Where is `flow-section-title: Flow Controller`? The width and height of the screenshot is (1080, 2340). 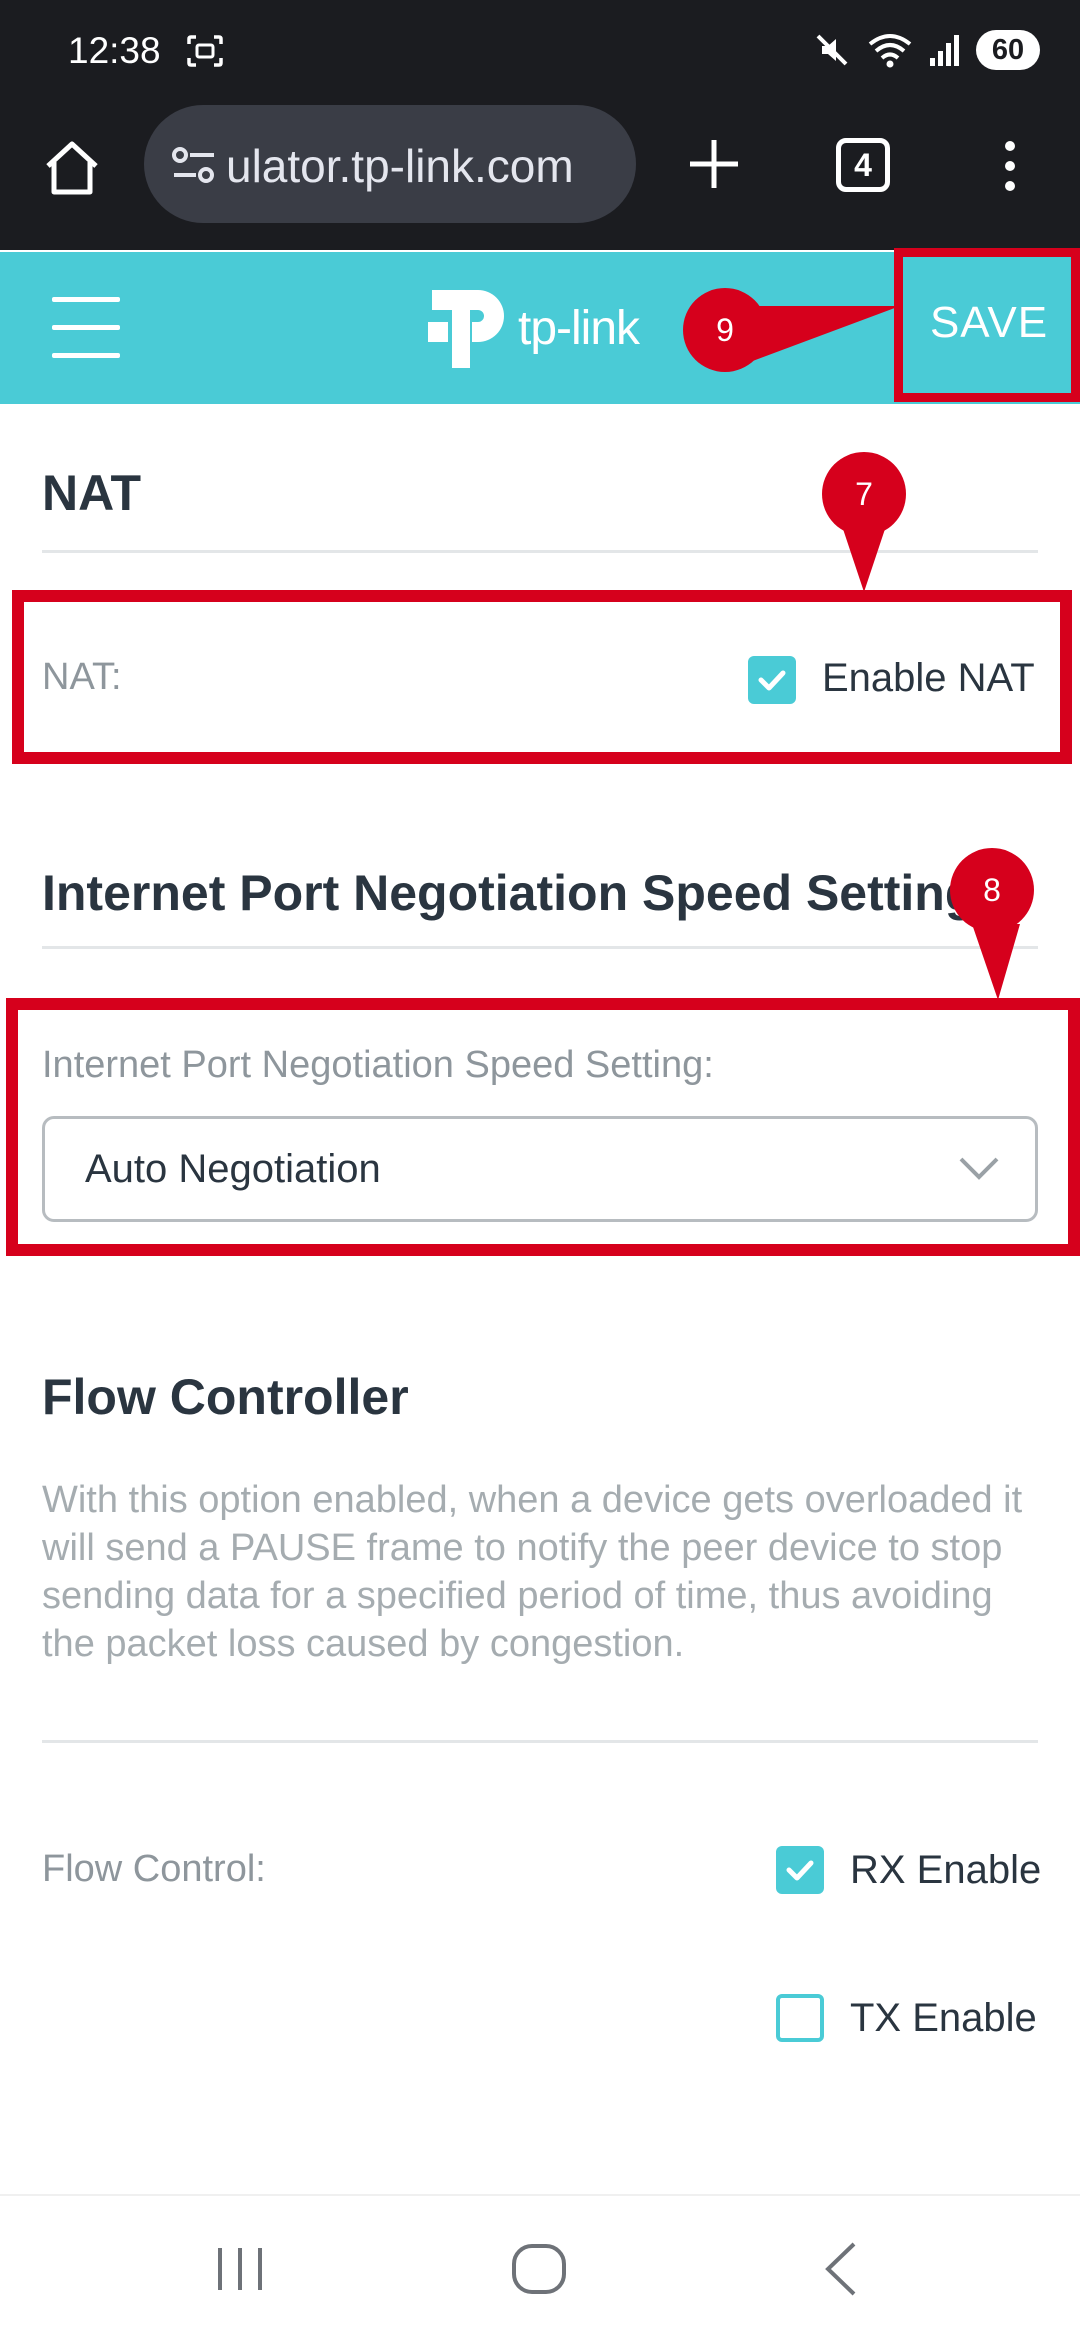 flow-section-title: Flow Controller is located at coordinates (225, 1397).